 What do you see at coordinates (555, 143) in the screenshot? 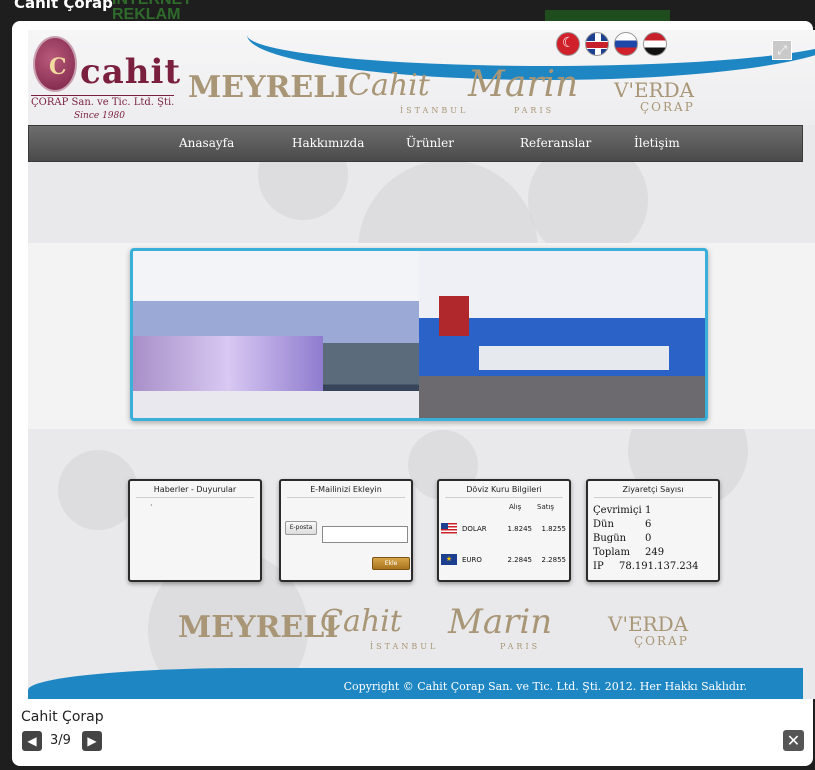
I see `nav-item-referanslar: Referanslar` at bounding box center [555, 143].